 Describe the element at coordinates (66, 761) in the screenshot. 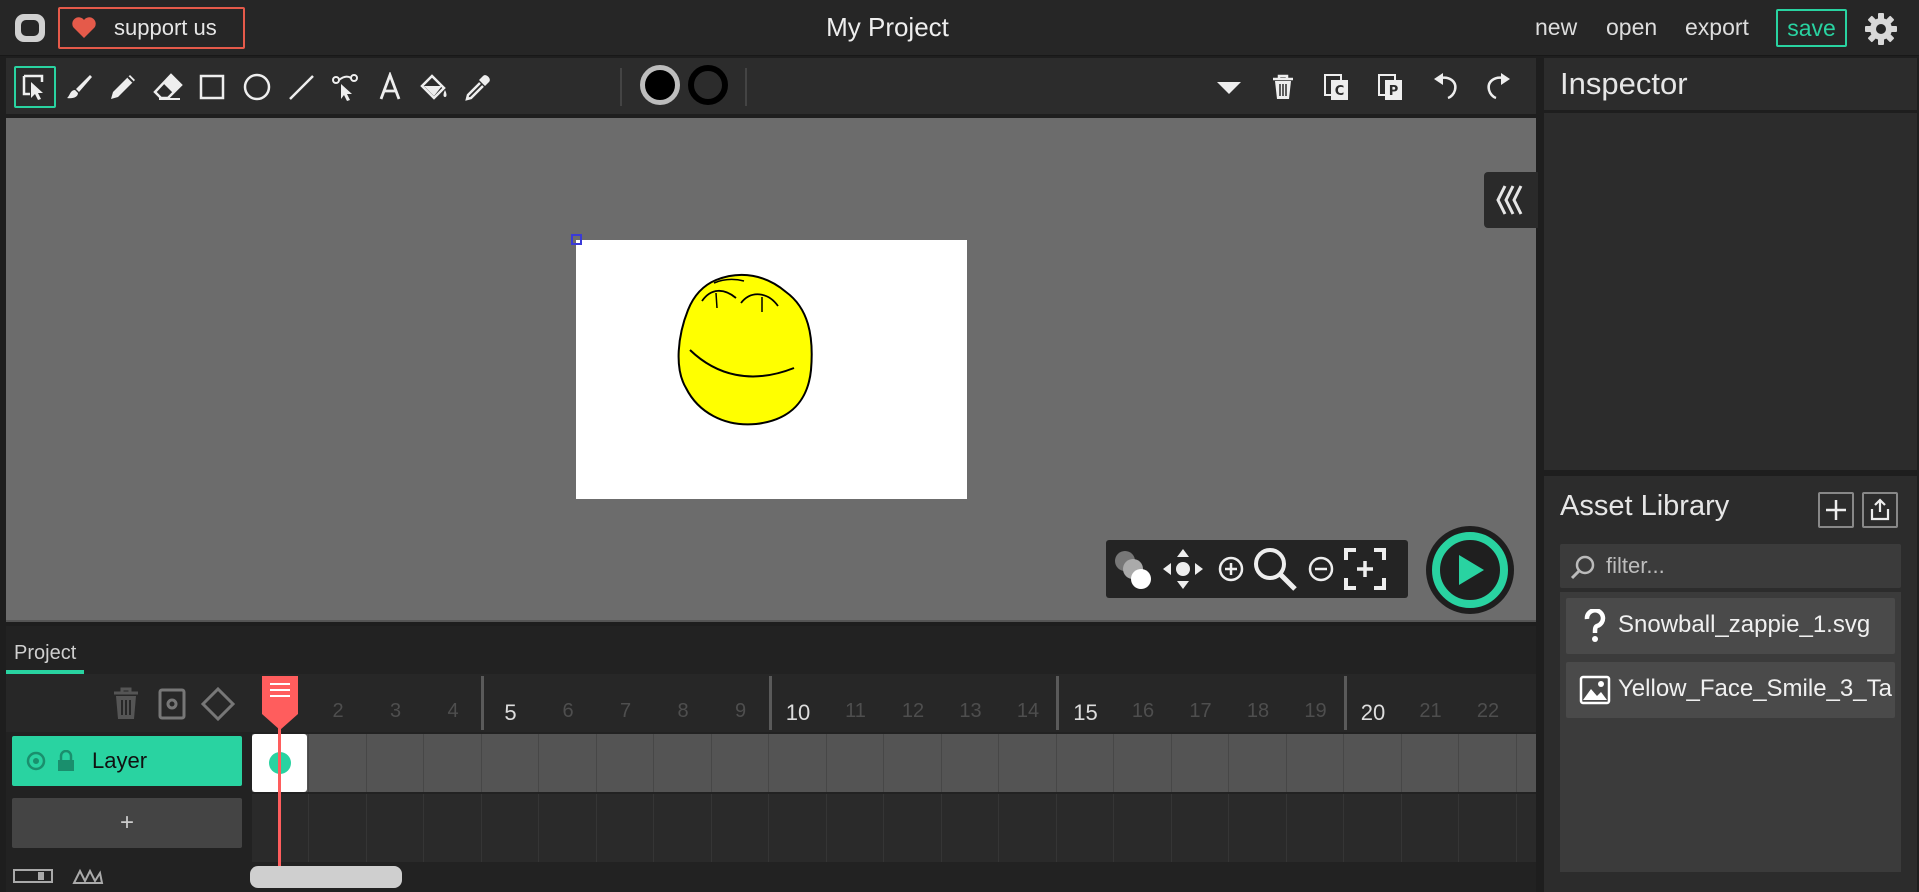

I see `layer-lock-icon` at that location.